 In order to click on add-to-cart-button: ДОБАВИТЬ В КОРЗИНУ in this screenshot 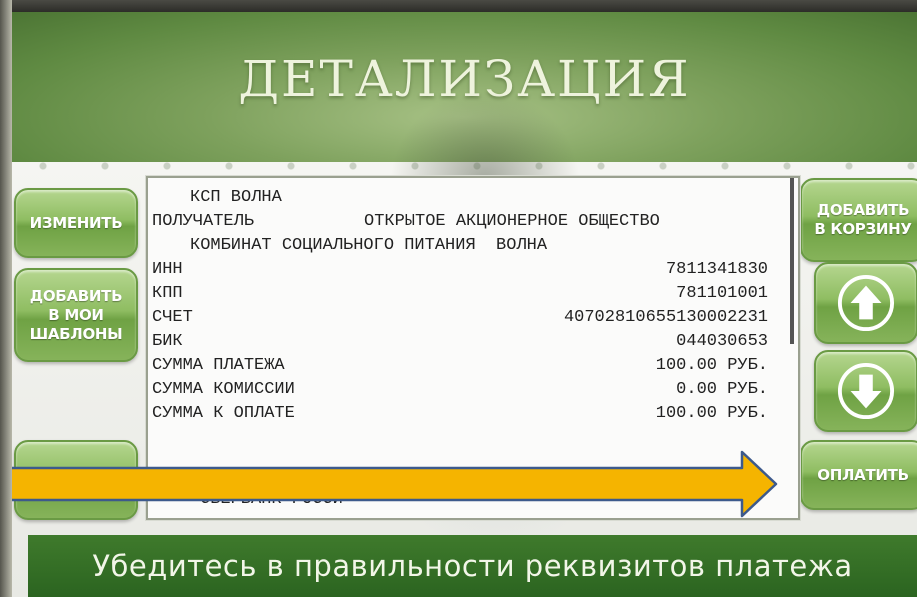, I will do `click(858, 220)`.